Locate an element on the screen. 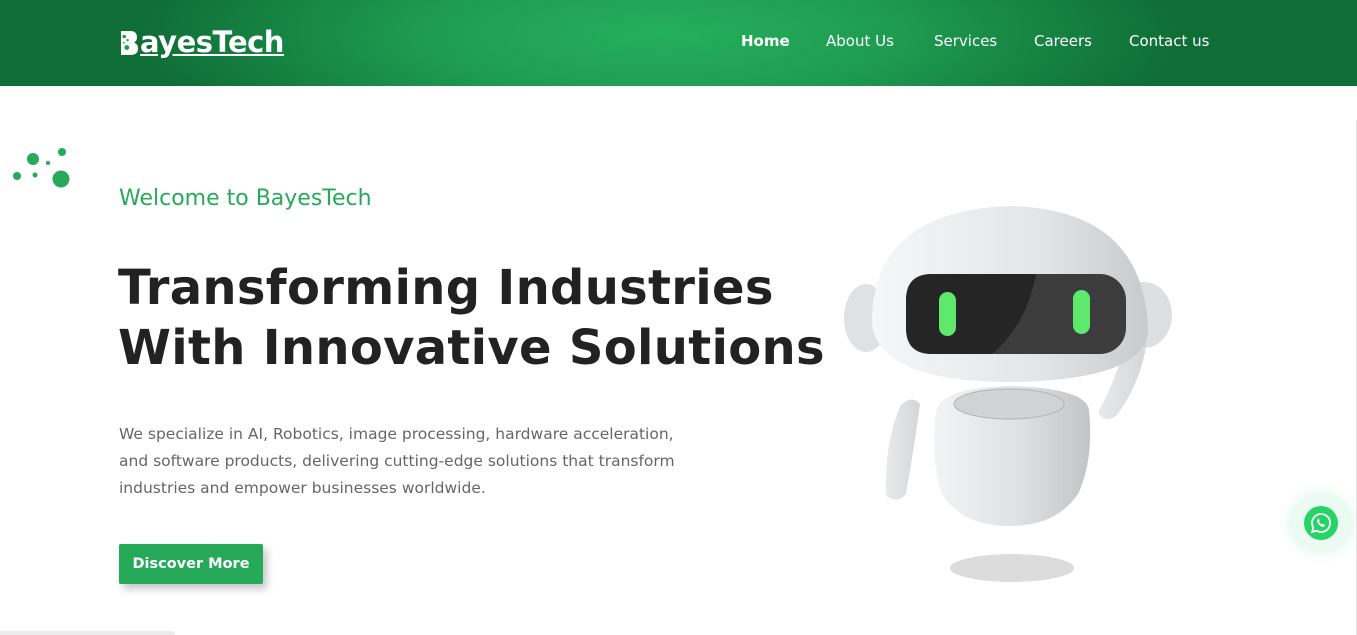 Image resolution: width=1357 pixels, height=635 pixels. robot-left-eye is located at coordinates (947, 314).